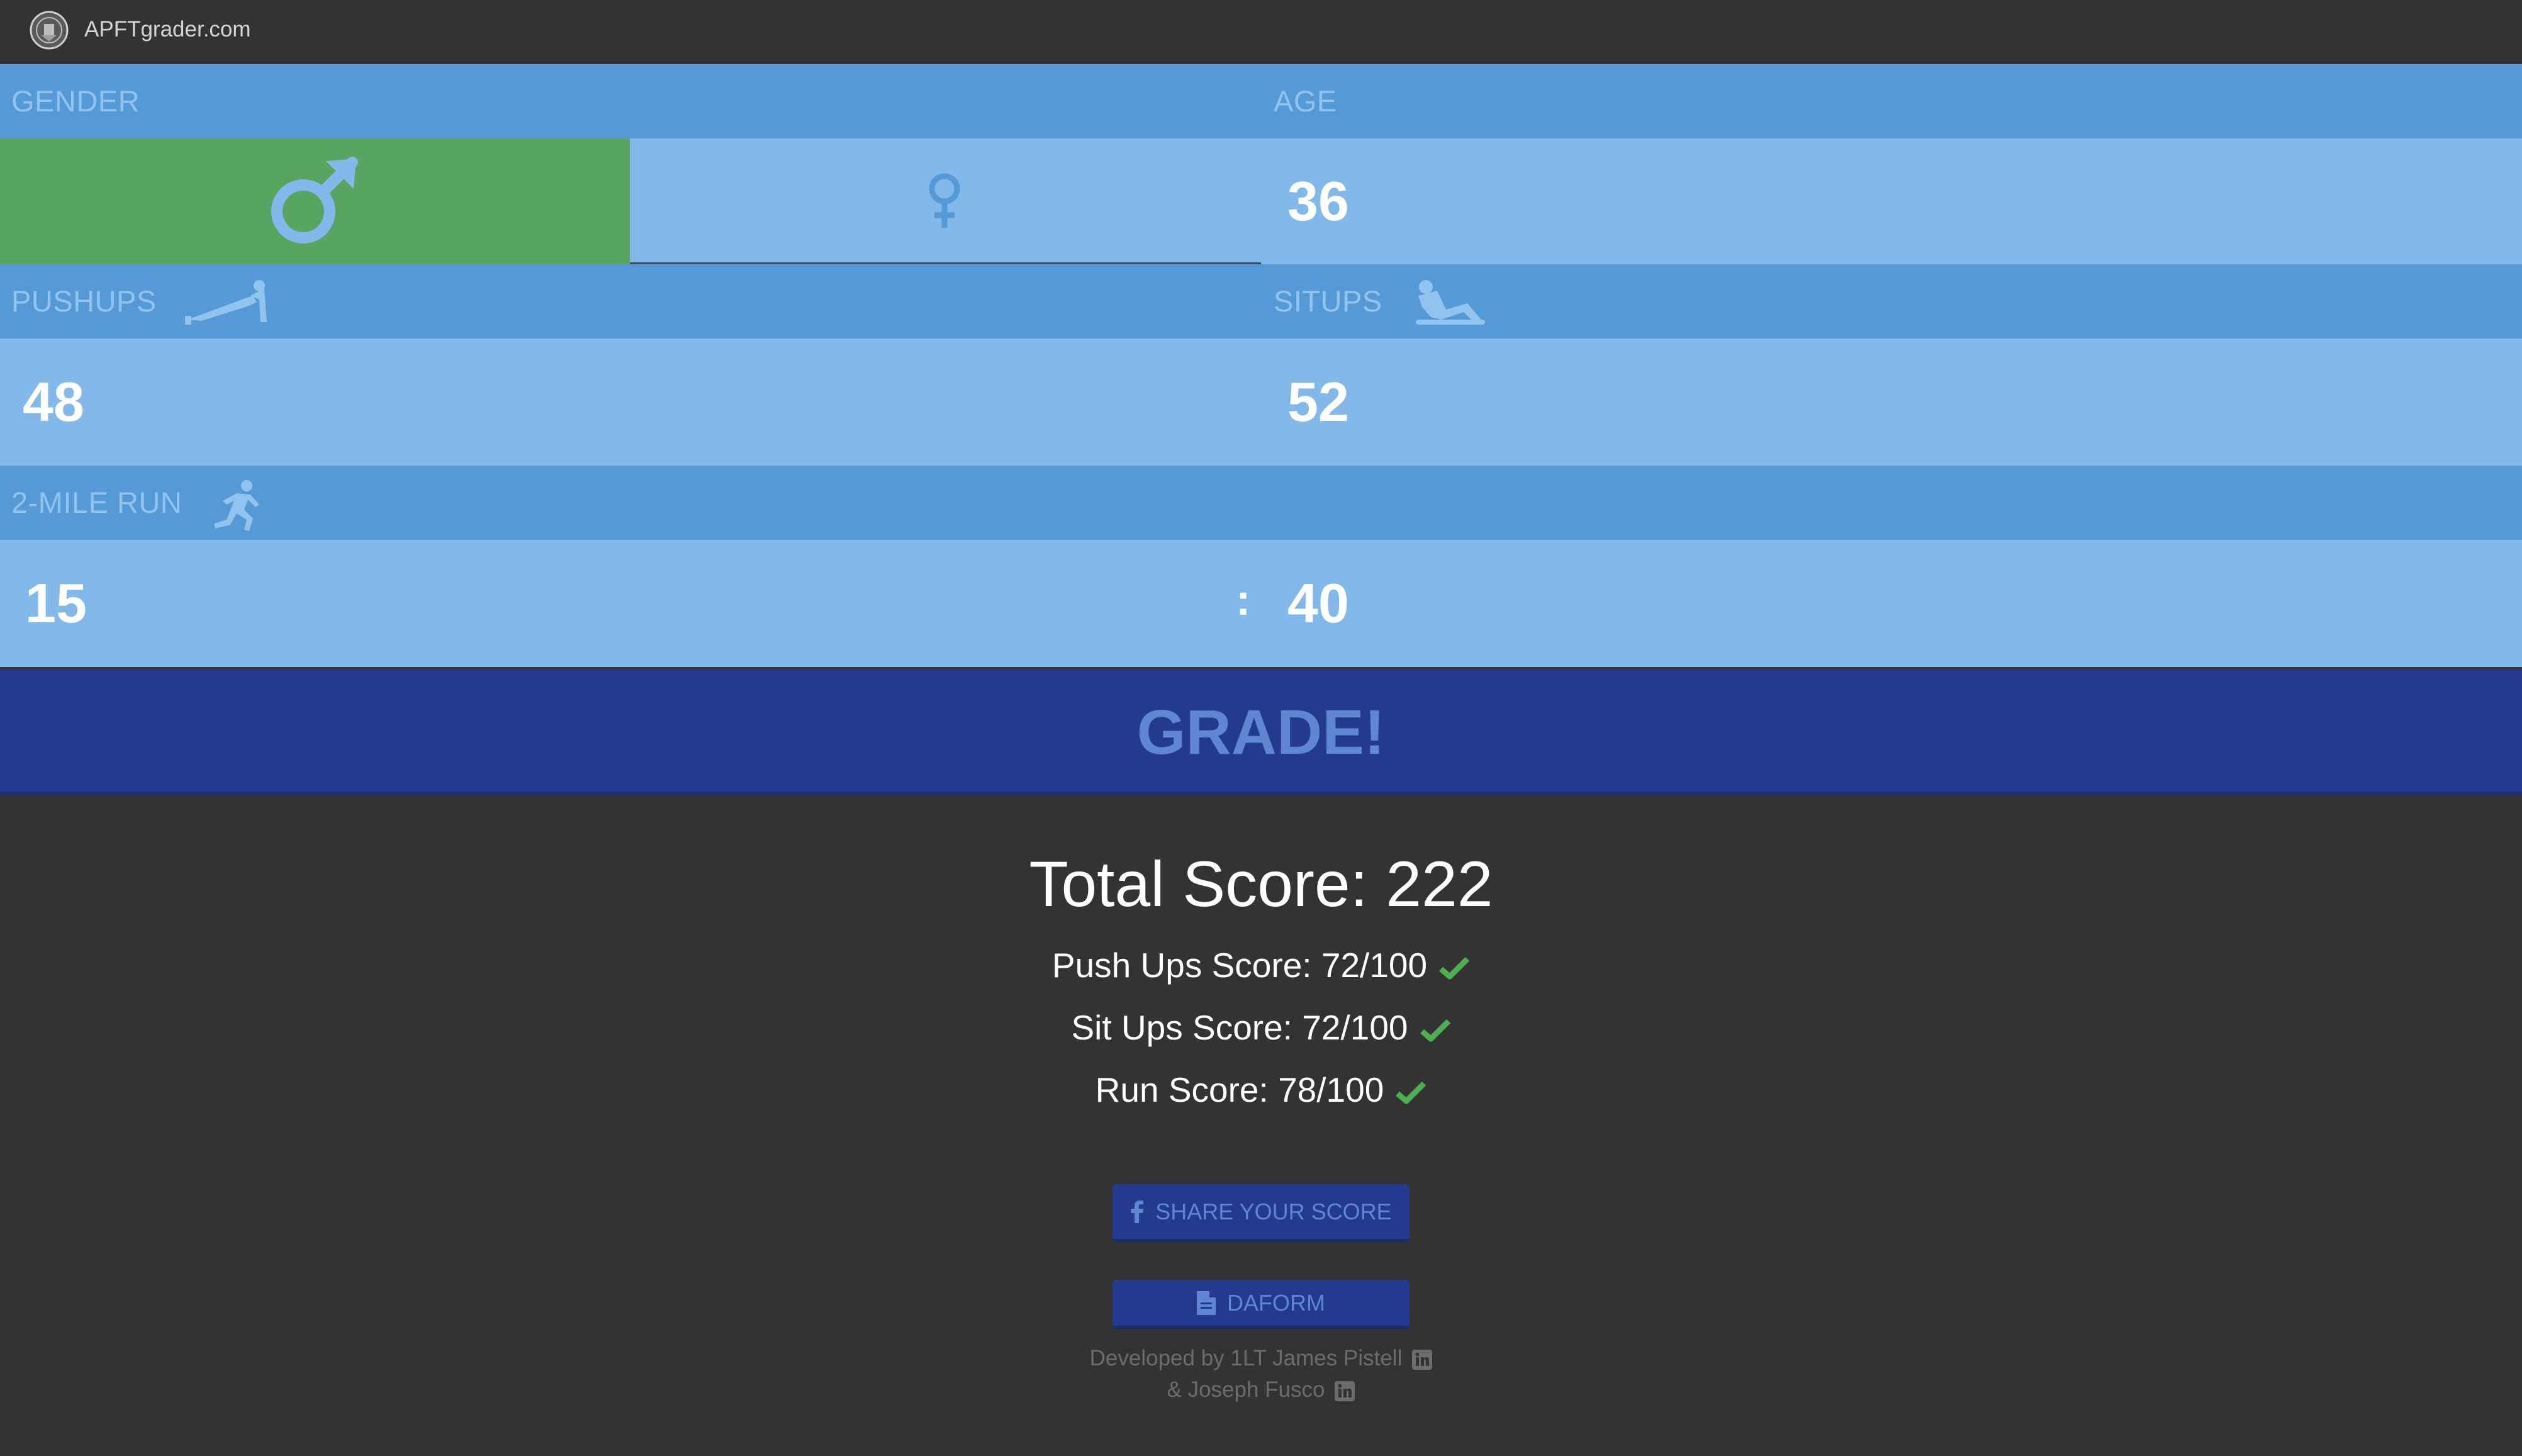 This screenshot has height=1456, width=2522. What do you see at coordinates (167, 29) in the screenshot?
I see `site-name-link: APFTgrader.com` at bounding box center [167, 29].